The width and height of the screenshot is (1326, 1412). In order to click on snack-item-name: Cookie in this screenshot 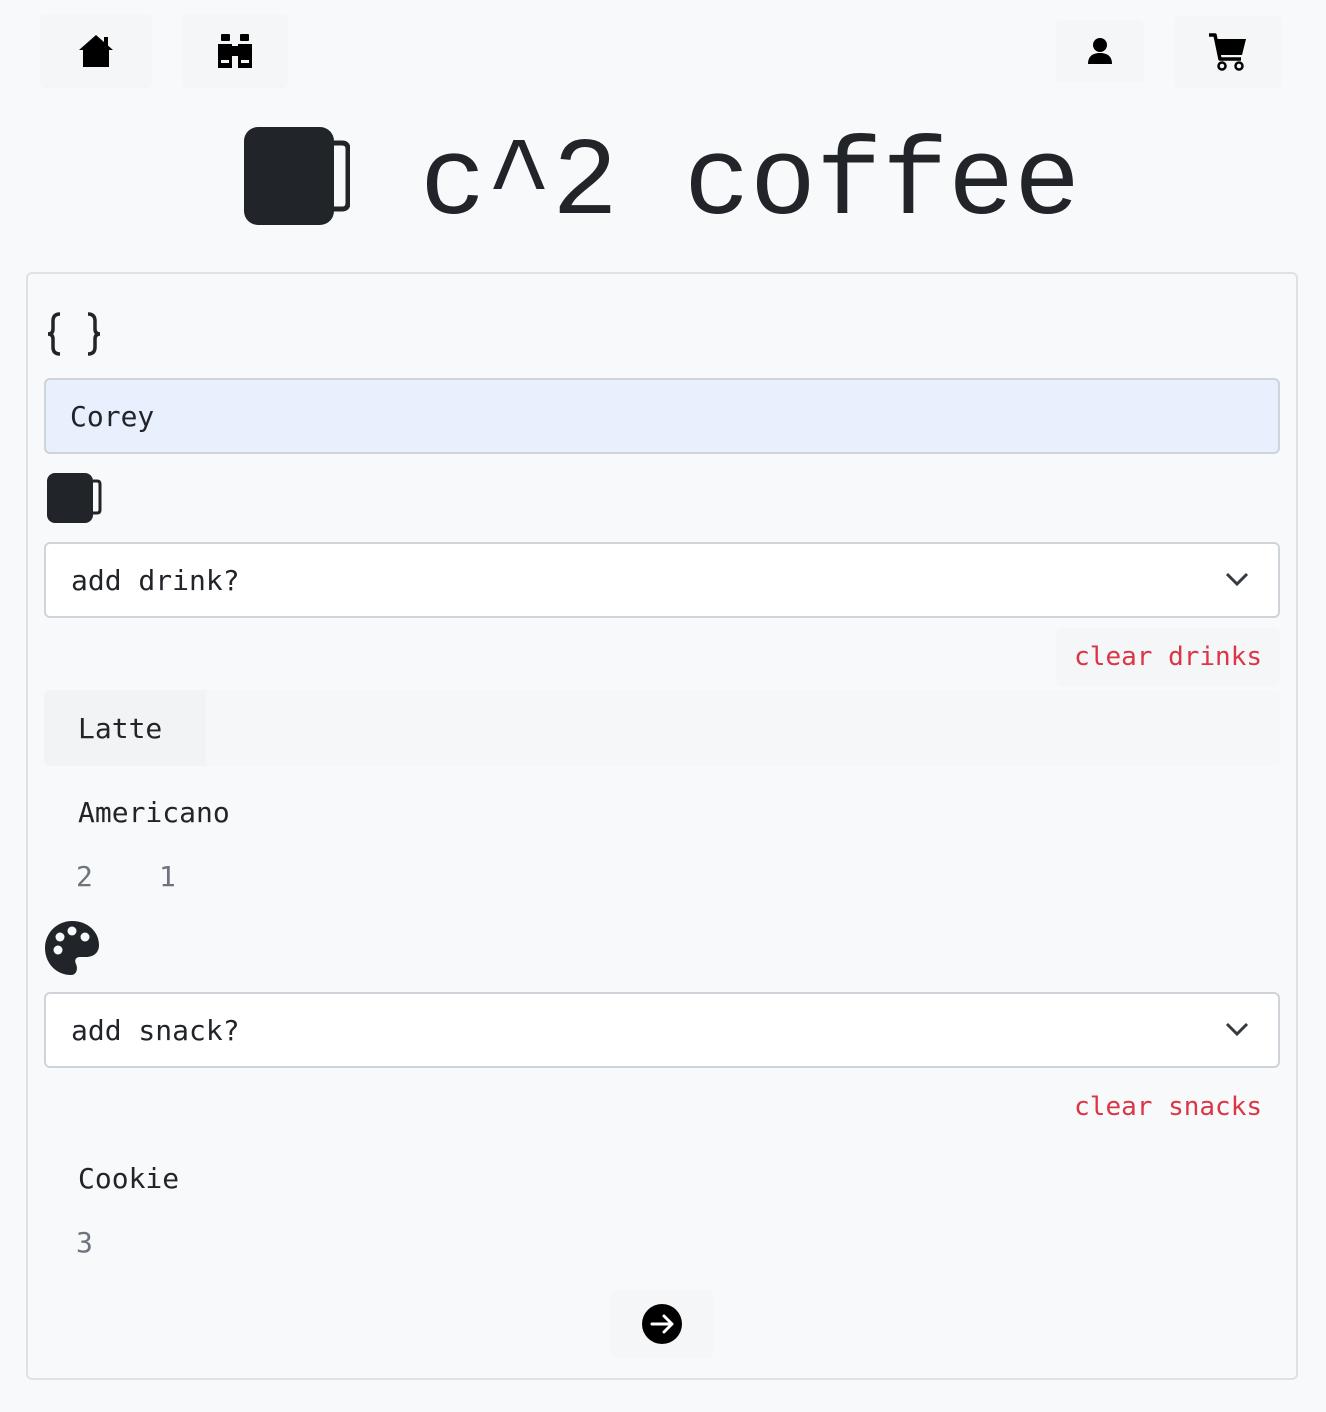, I will do `click(129, 1178)`.